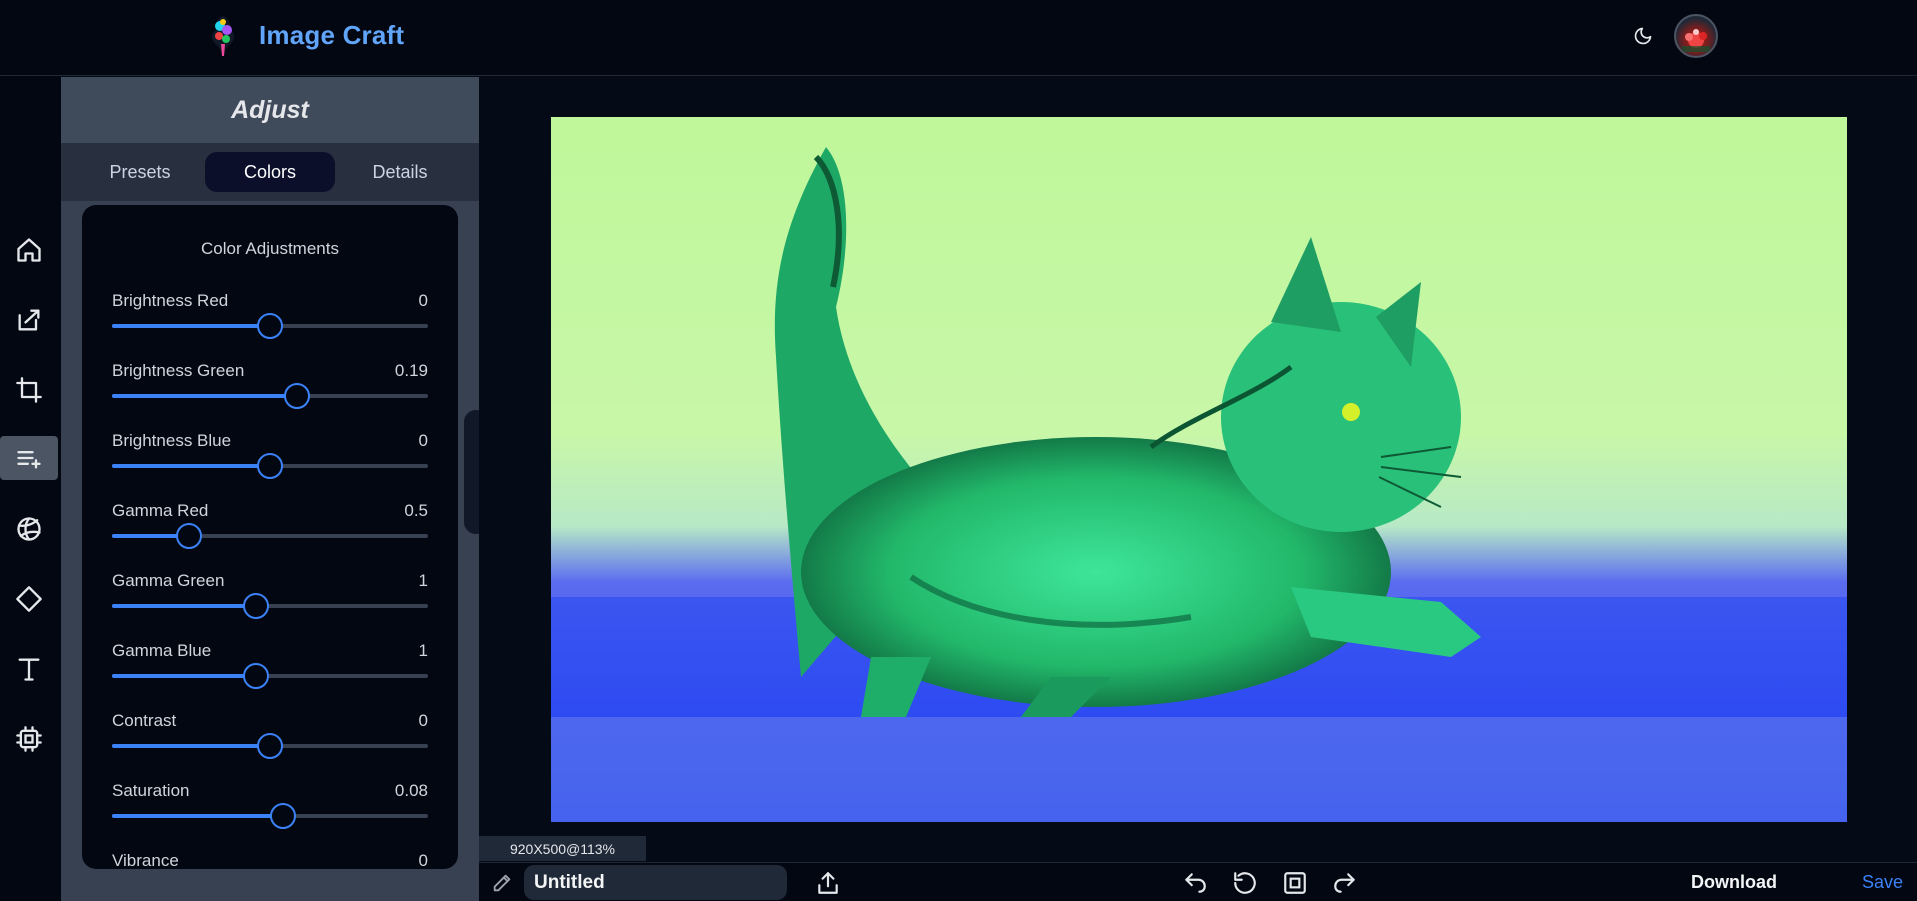 The width and height of the screenshot is (1917, 901). Describe the element at coordinates (178, 370) in the screenshot. I see `slider-label: Brightness Green` at that location.